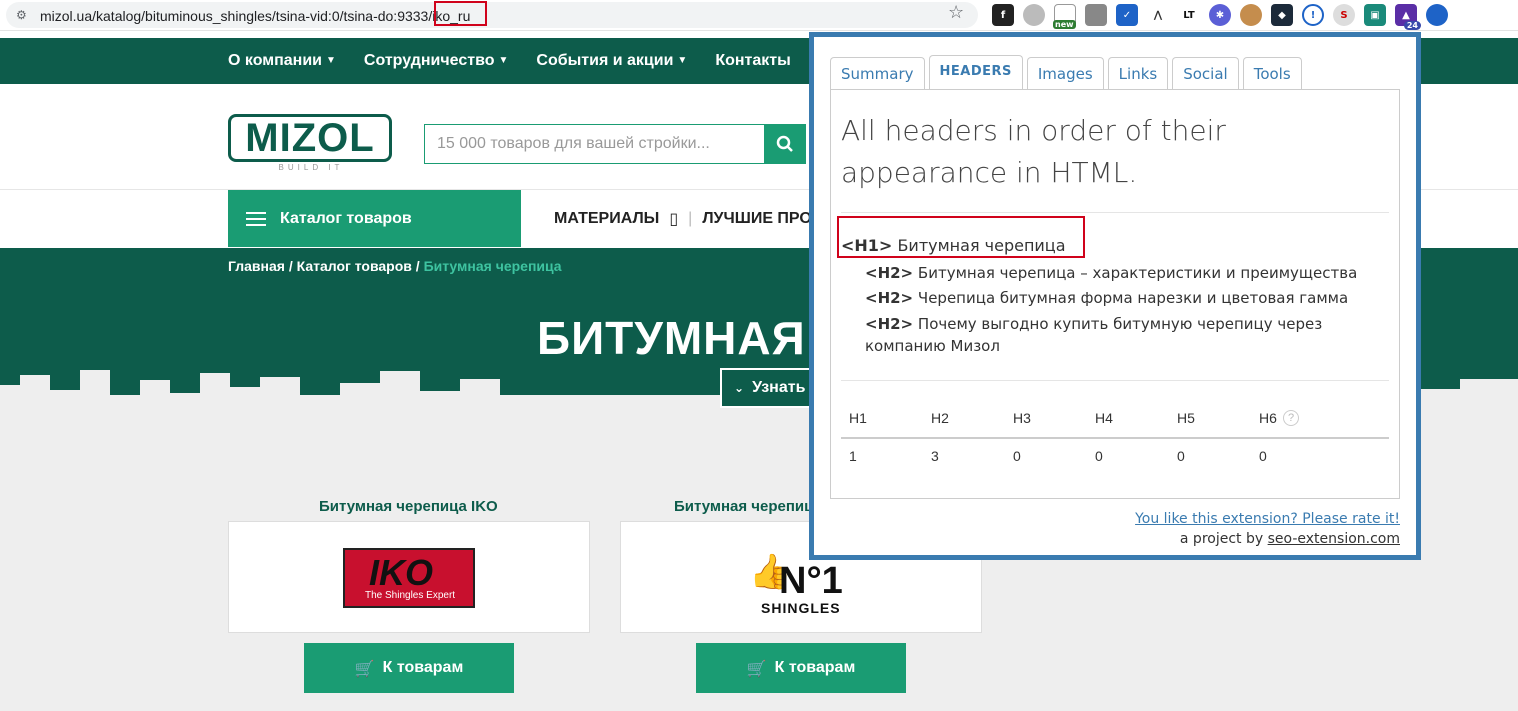 This screenshot has height=711, width=1518. Describe the element at coordinates (1205, 73) in the screenshot. I see `tab-social: Social` at that location.